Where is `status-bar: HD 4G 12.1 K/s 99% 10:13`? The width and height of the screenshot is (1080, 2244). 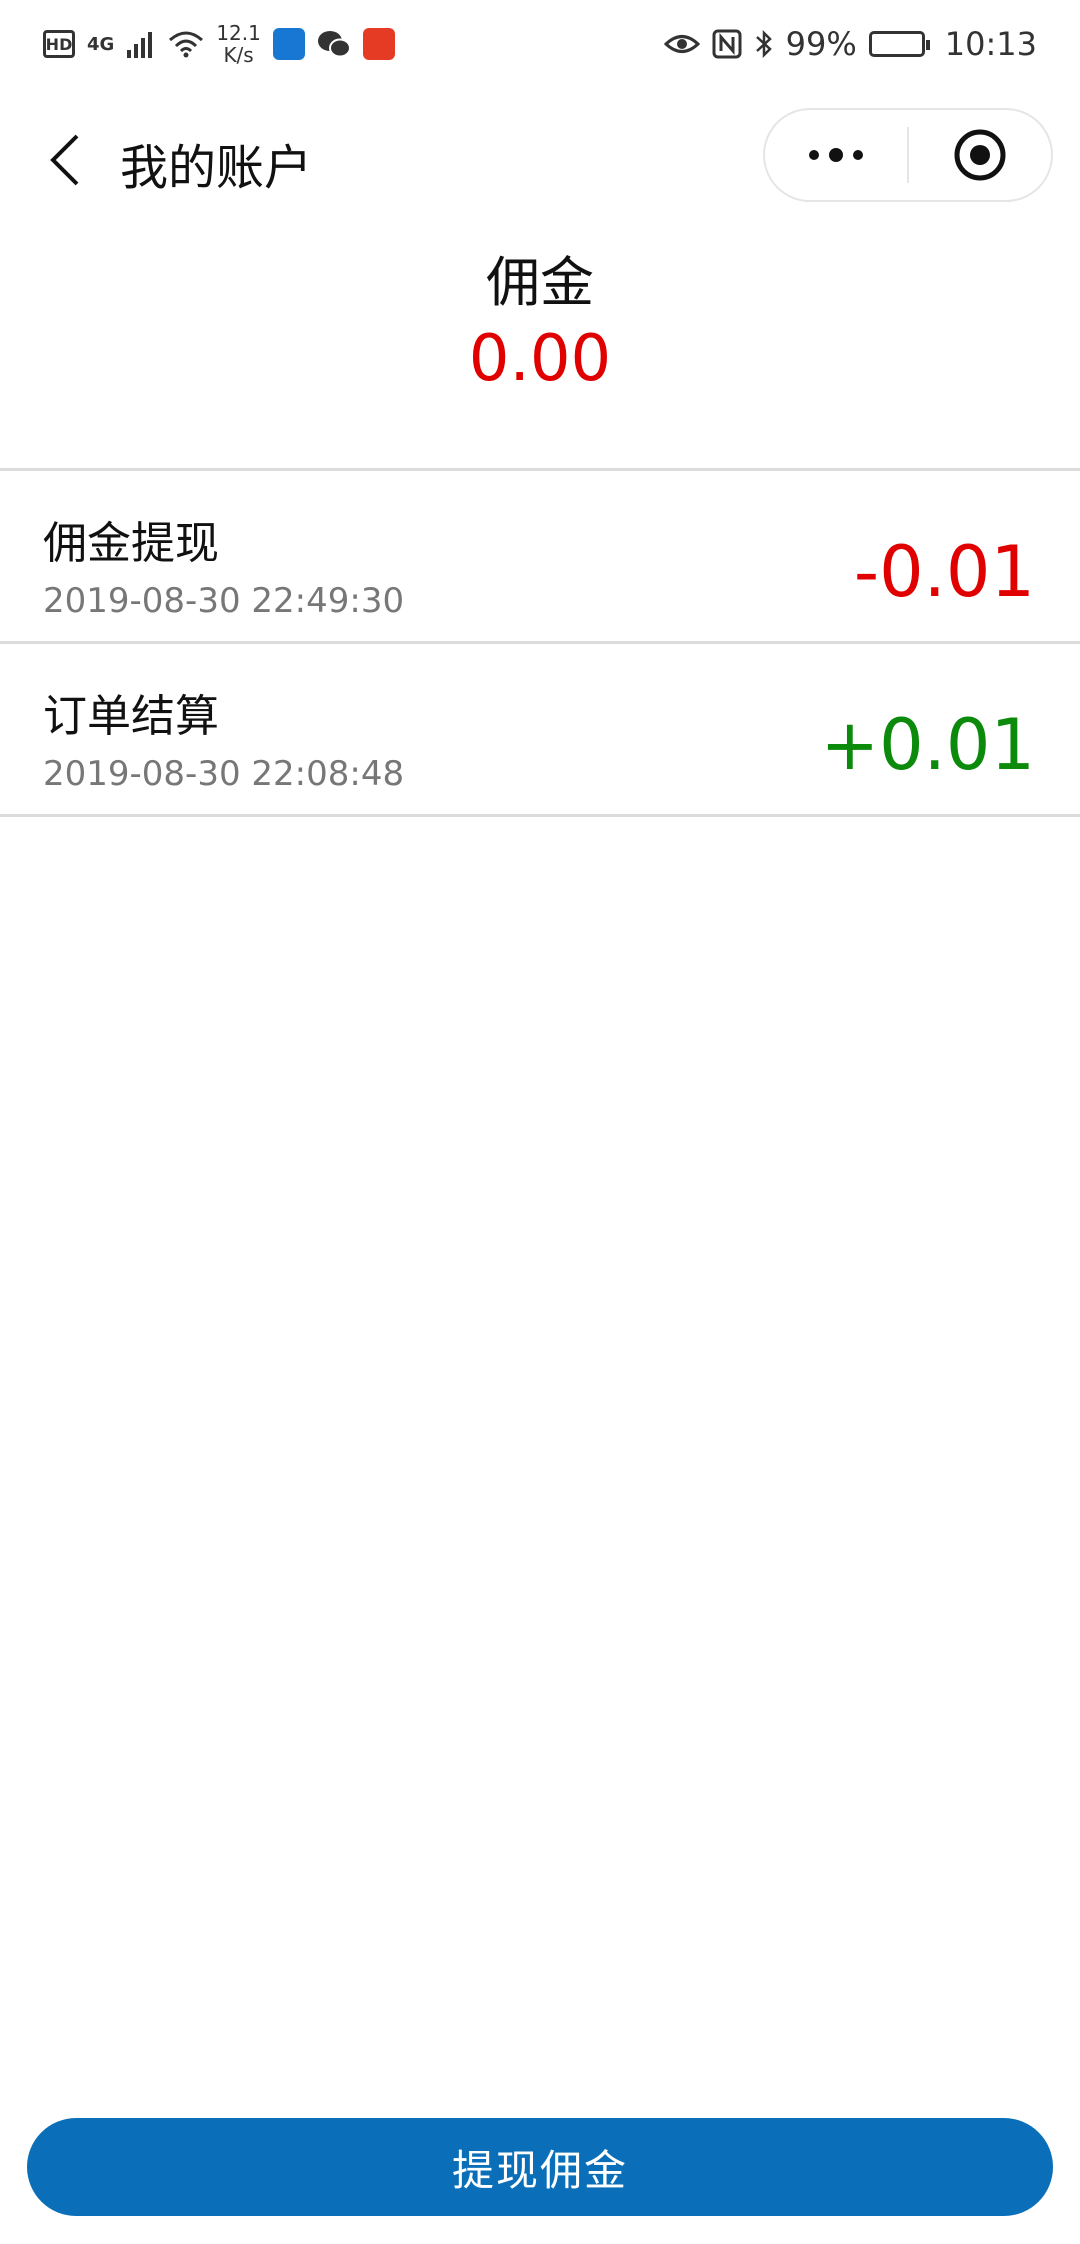
status-bar: HD 4G 12.1 K/s 99% 10:13 is located at coordinates (540, 44).